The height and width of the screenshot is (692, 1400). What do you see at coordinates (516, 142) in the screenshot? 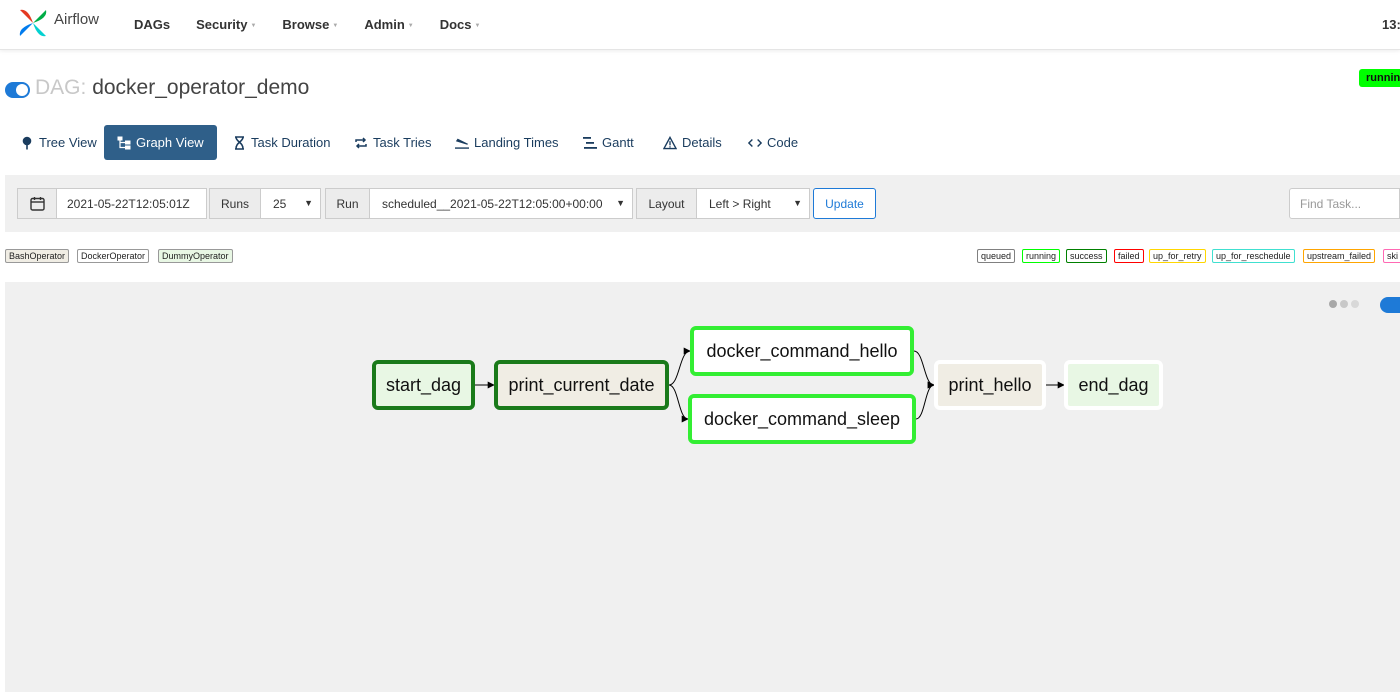
I see `tab-label: Landing Times` at bounding box center [516, 142].